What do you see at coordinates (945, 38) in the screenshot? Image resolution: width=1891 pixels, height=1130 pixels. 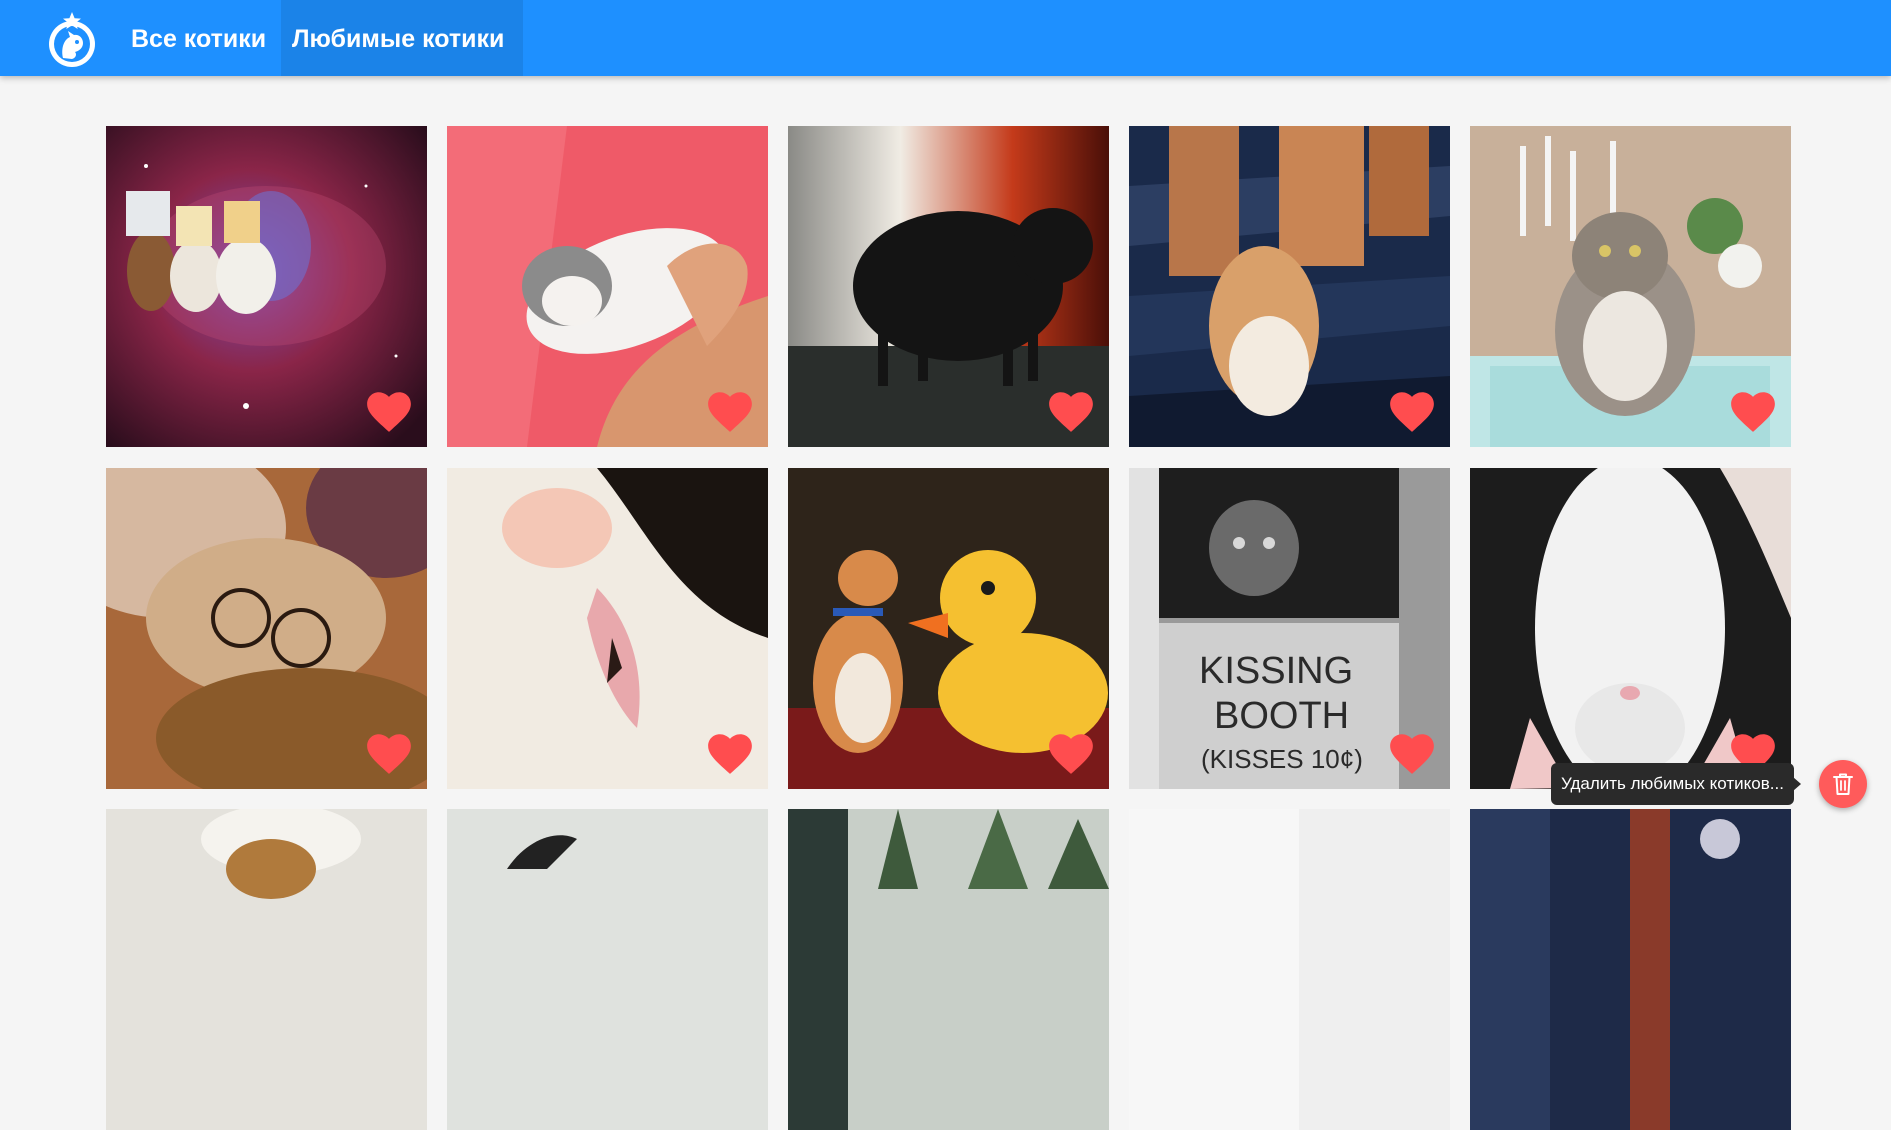 I see `top-navigation-bar: Все котики Любимые котики` at bounding box center [945, 38].